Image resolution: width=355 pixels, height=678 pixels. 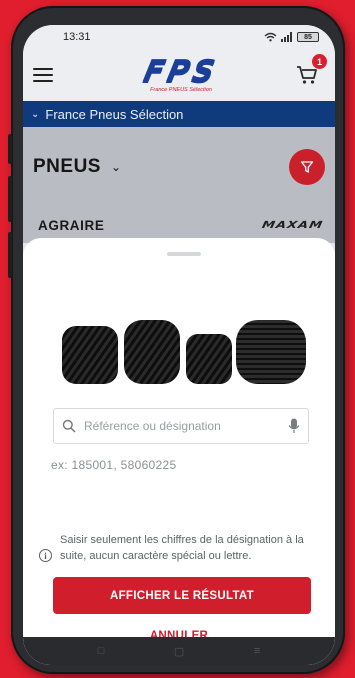 I want to click on category-dropdown: PNEUS ⌄, so click(x=77, y=167).